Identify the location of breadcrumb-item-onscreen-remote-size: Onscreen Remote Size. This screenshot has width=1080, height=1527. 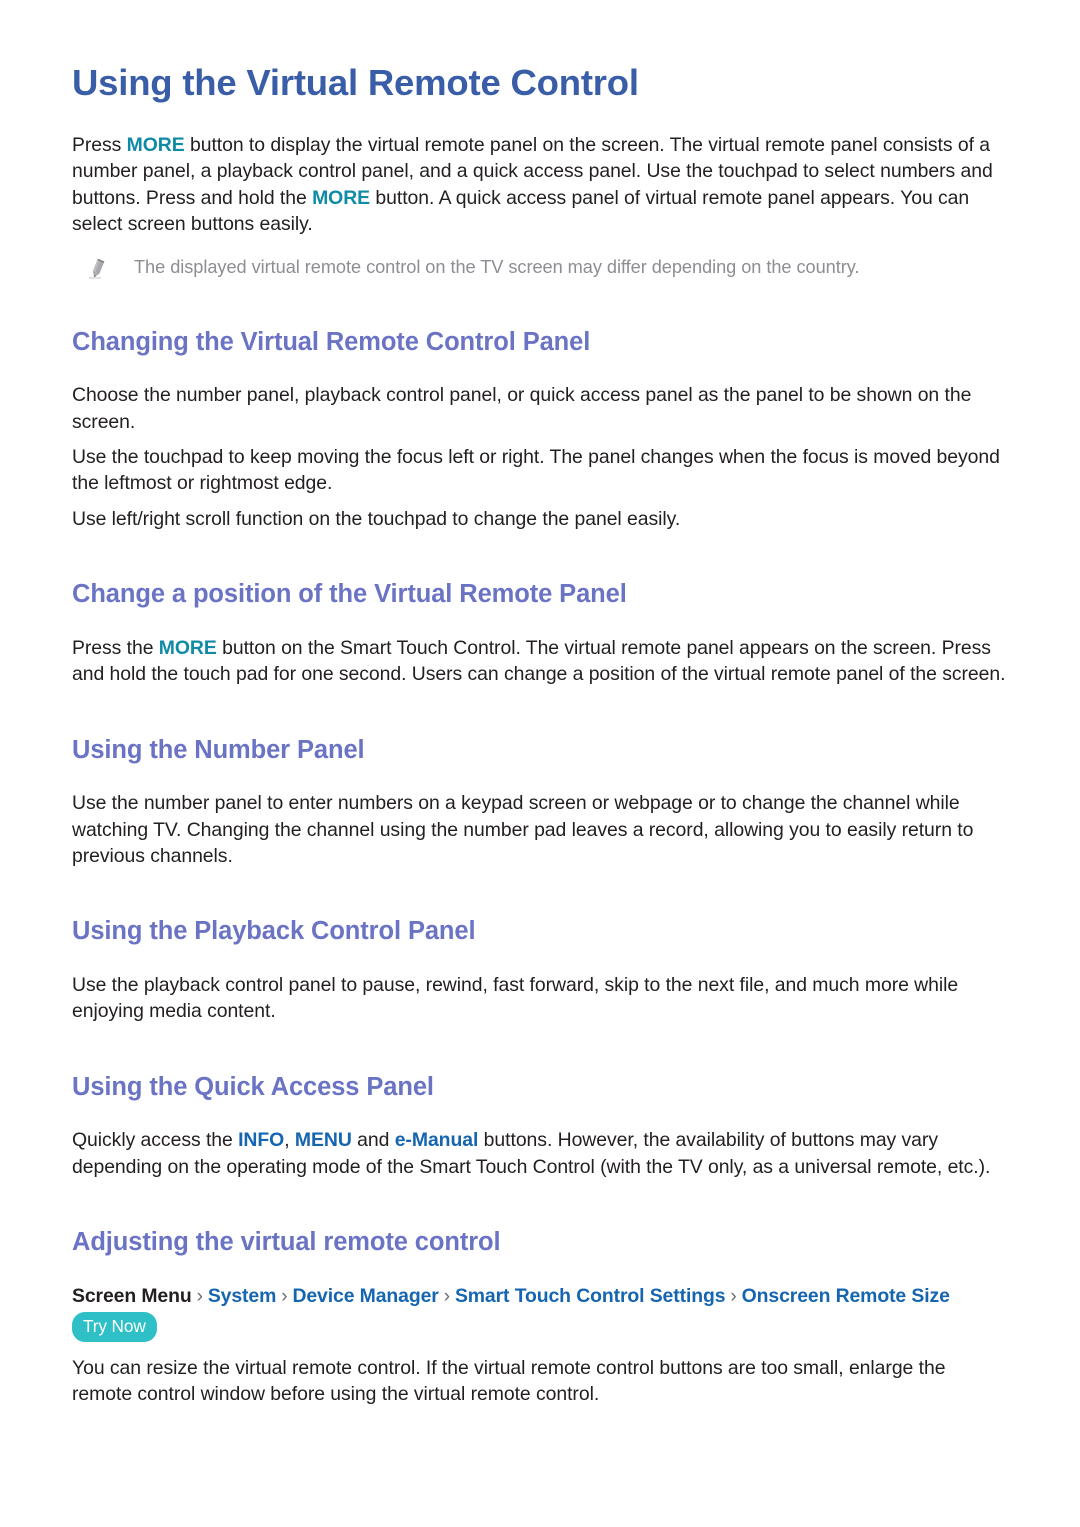
(846, 1296).